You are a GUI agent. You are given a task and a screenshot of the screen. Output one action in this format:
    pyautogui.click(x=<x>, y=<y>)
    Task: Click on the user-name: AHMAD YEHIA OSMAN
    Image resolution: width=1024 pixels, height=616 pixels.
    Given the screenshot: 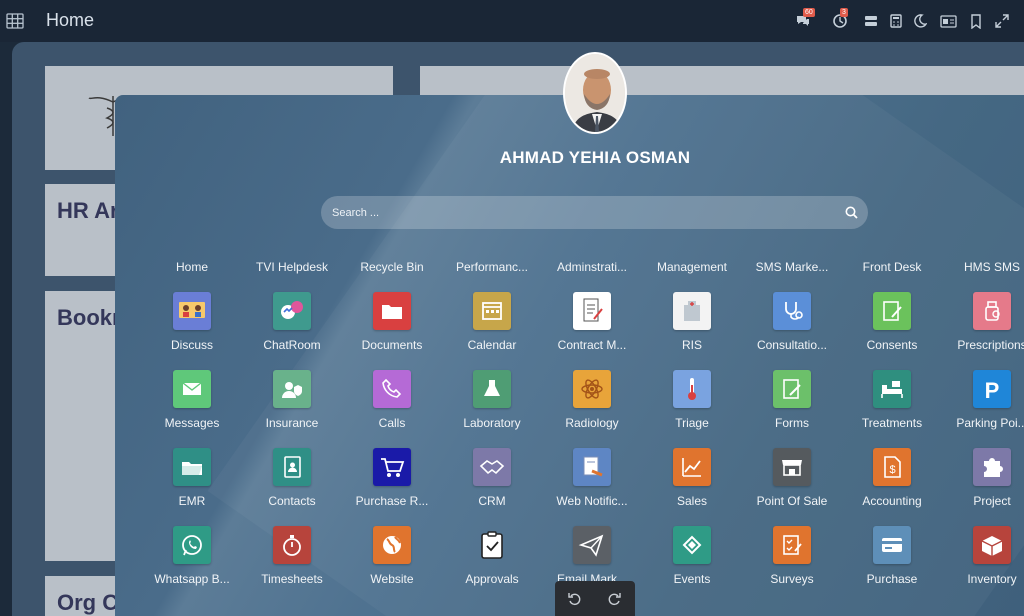 What is the action you would take?
    pyautogui.click(x=595, y=157)
    